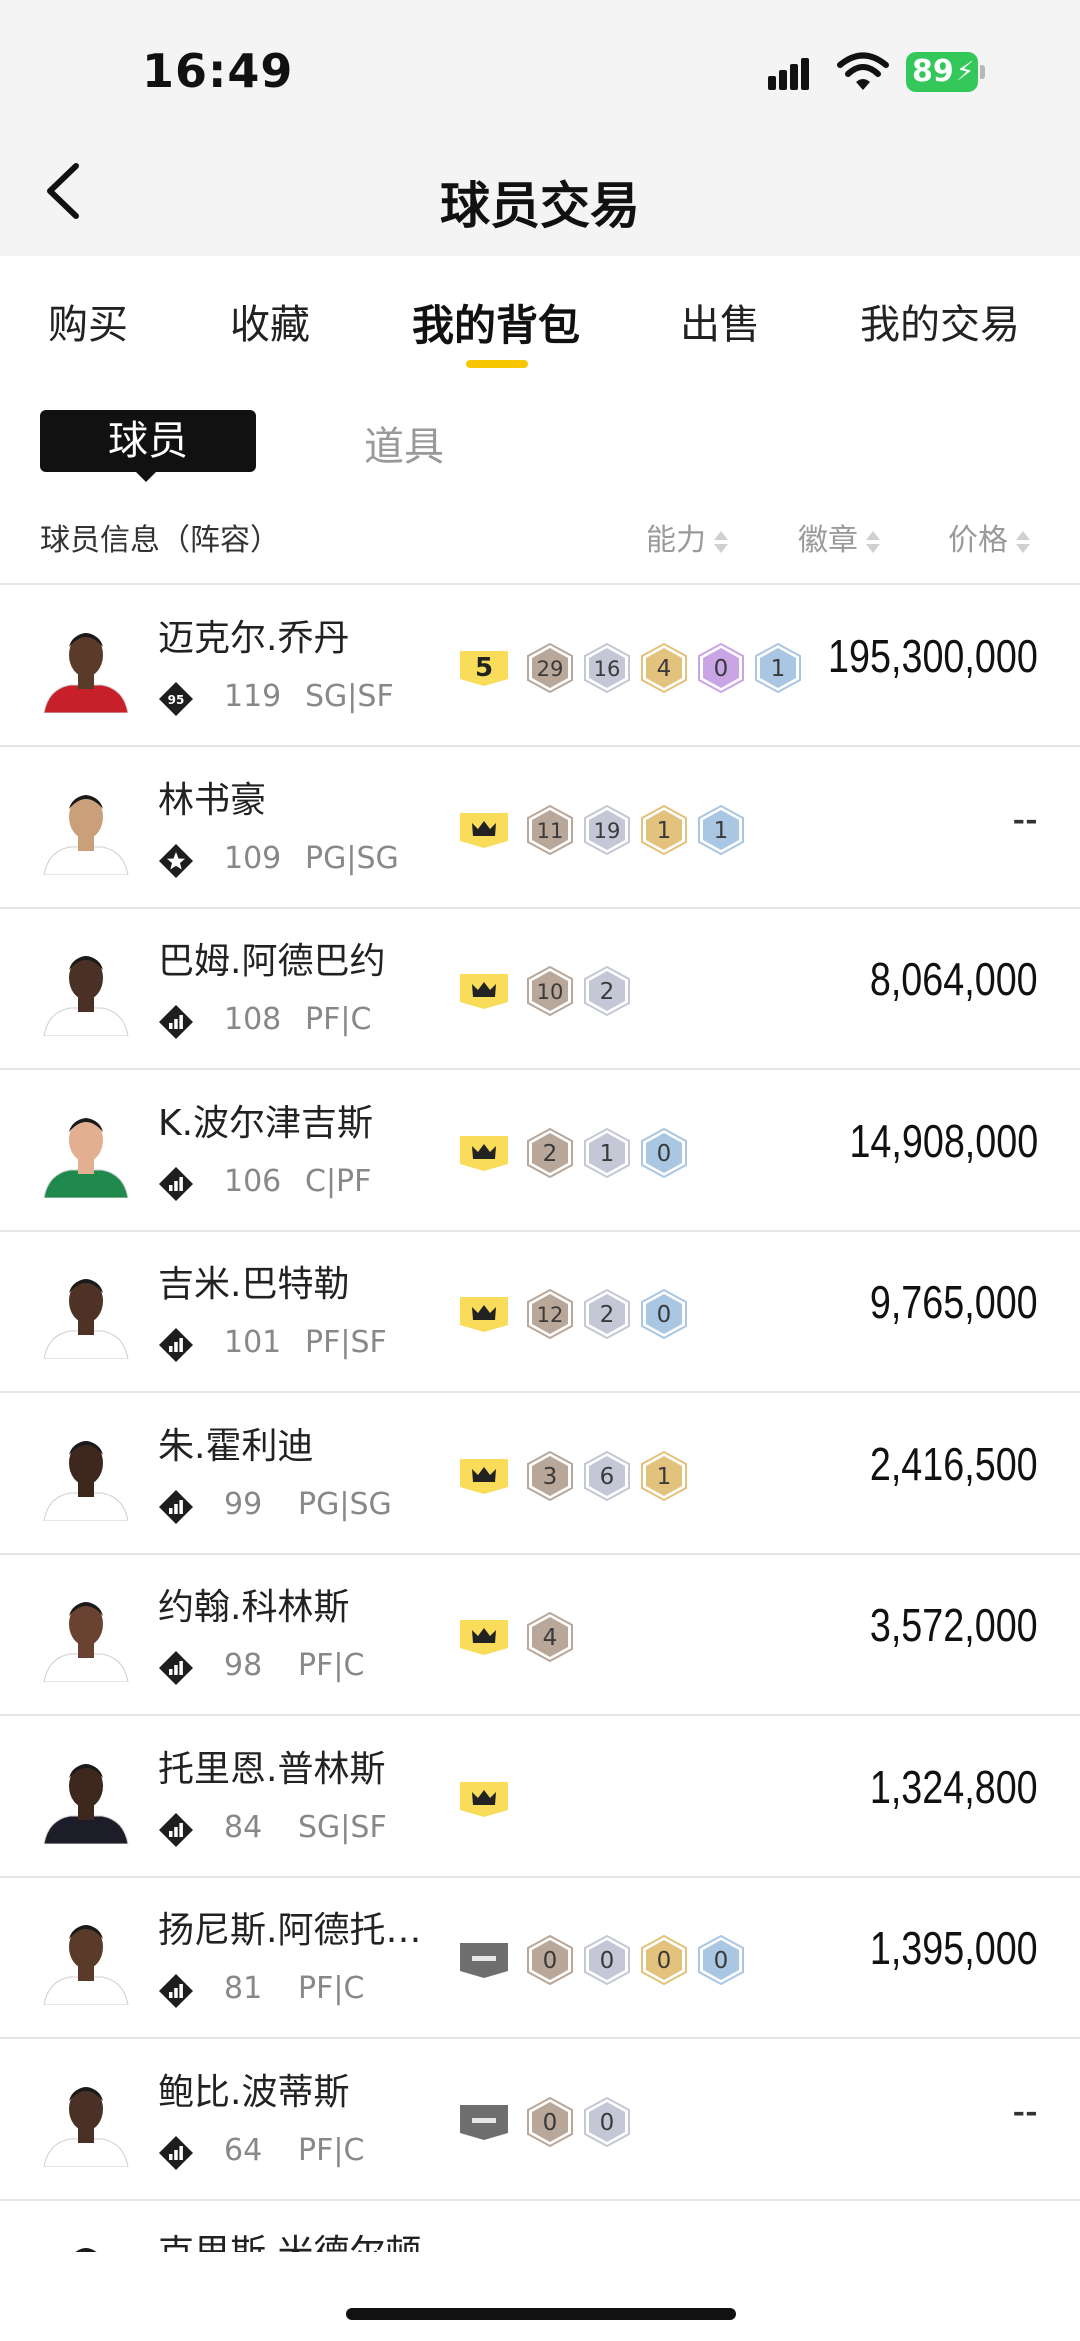 This screenshot has width=1080, height=2341. Describe the element at coordinates (345, 1504) in the screenshot. I see `player-position: PG|SG` at that location.